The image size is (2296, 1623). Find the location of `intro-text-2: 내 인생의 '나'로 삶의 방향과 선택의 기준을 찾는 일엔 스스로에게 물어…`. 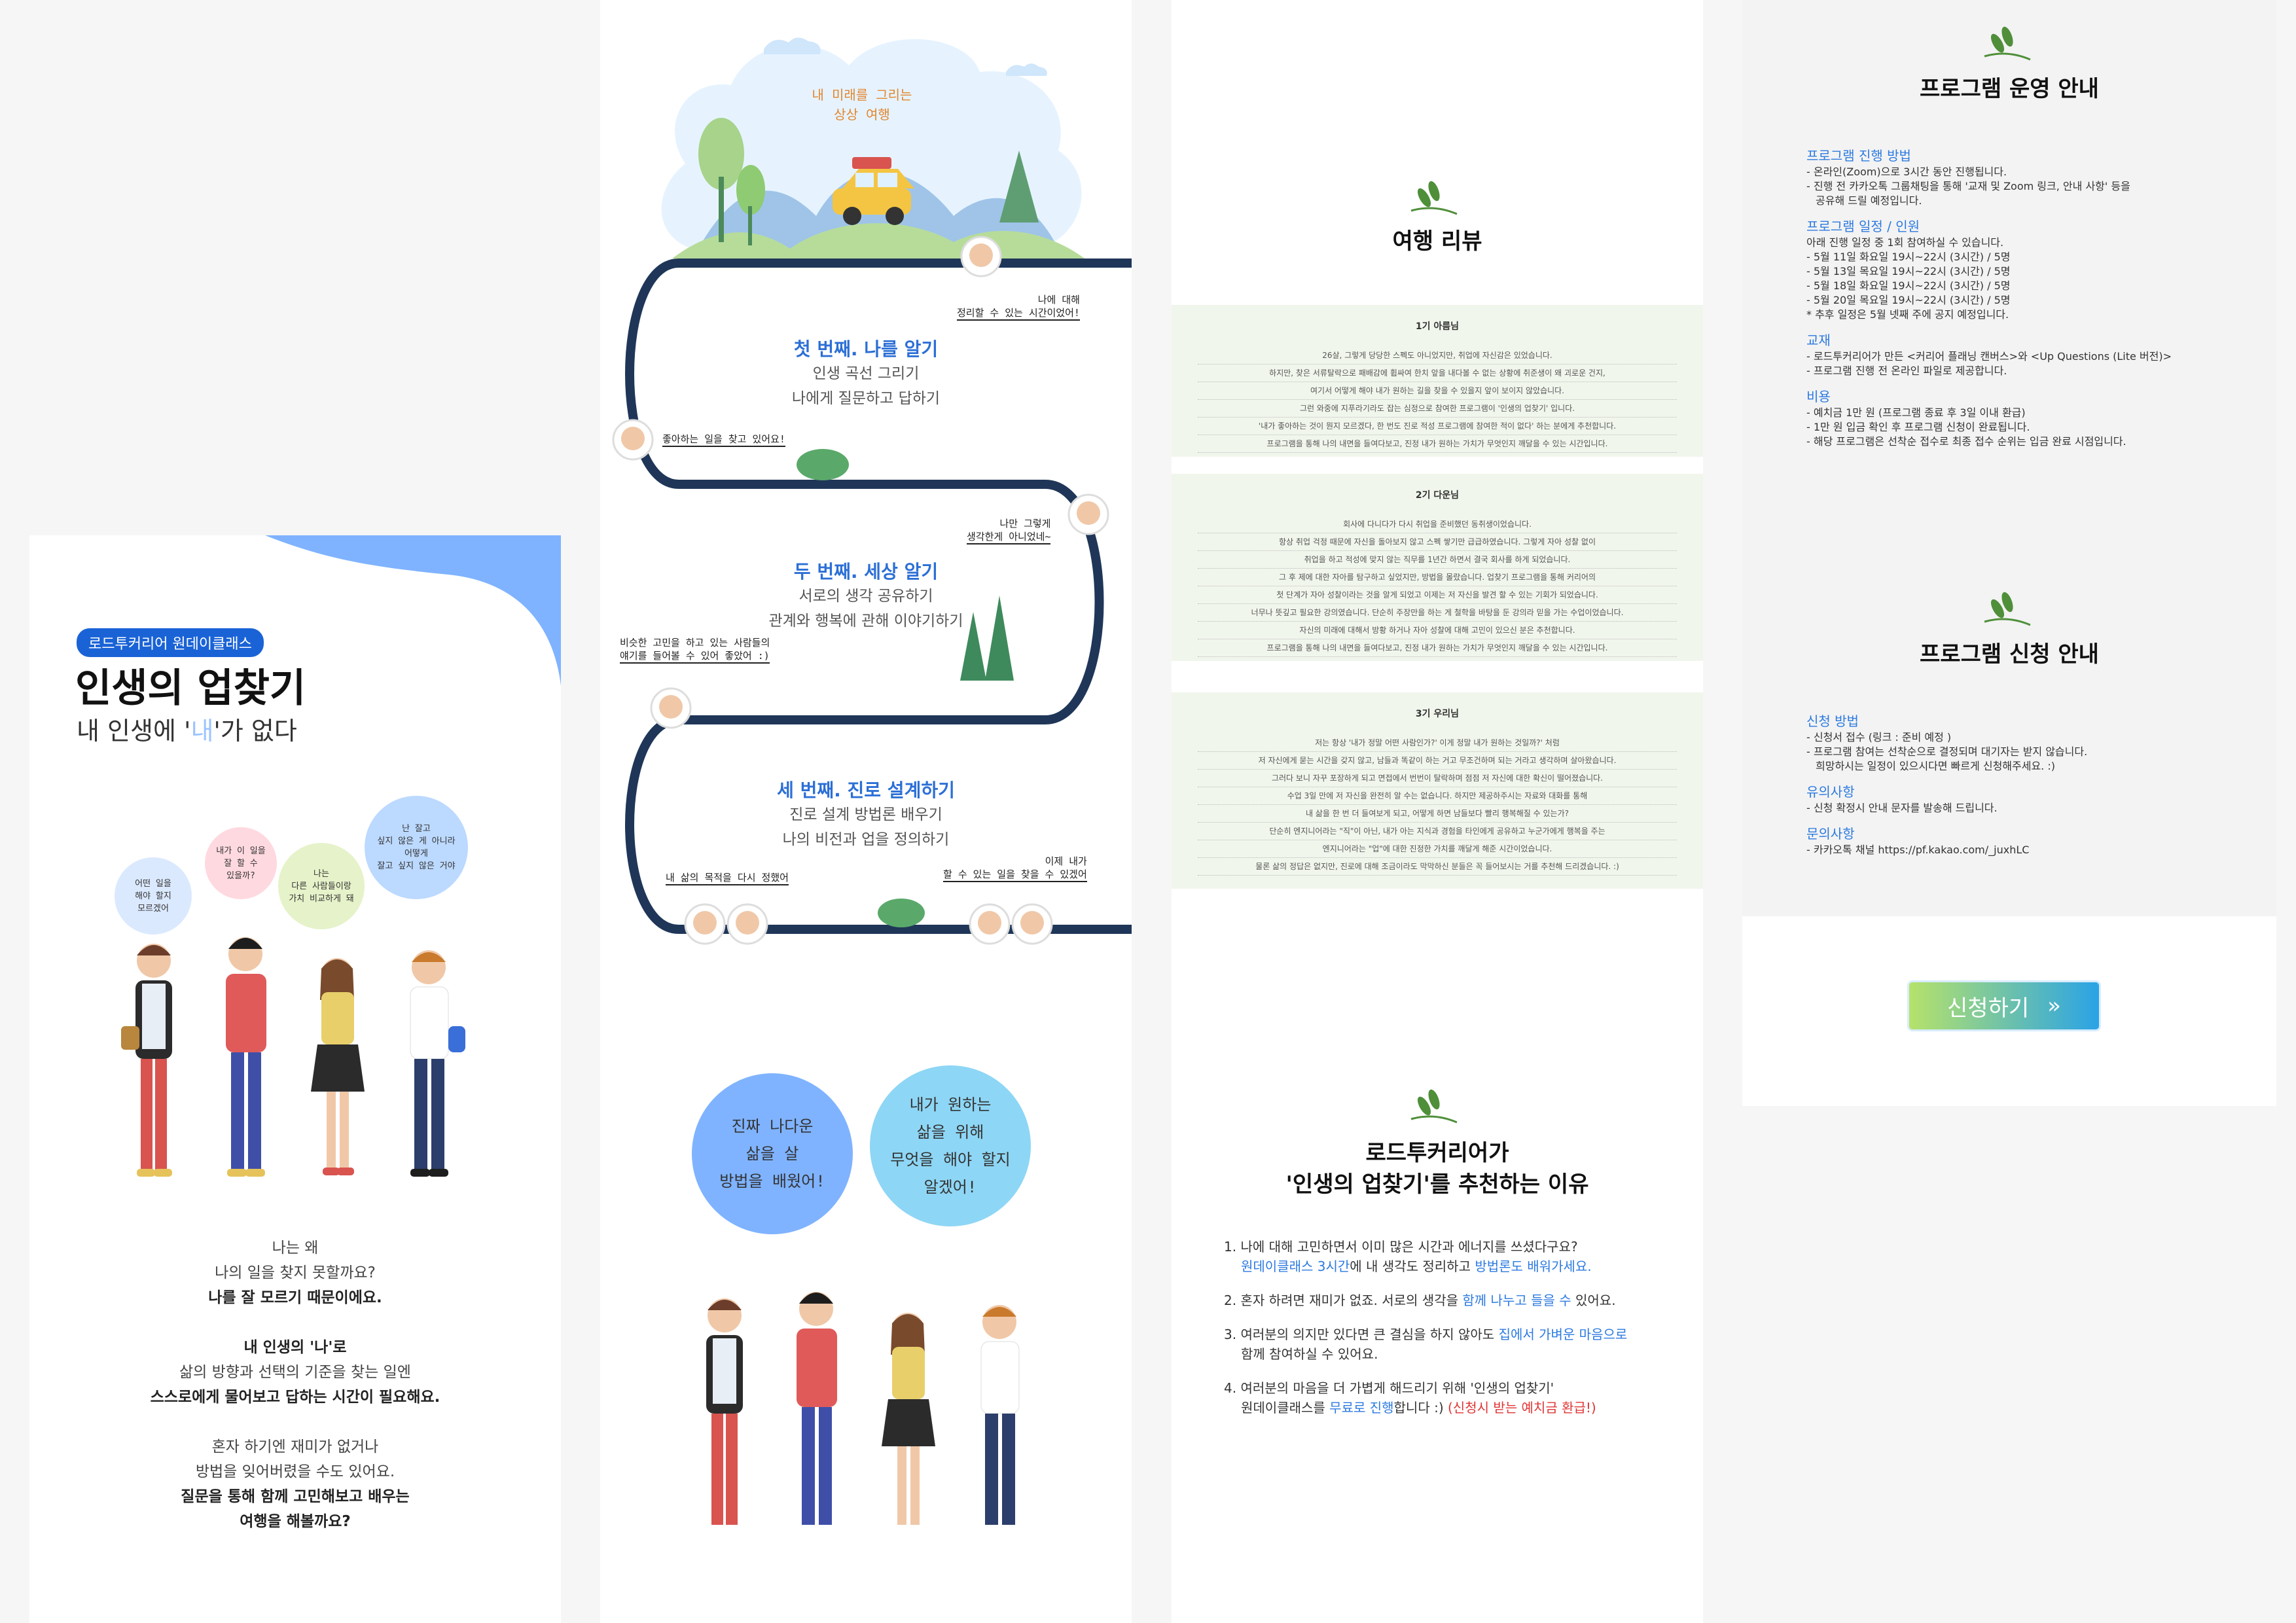

intro-text-2: 내 인생의 '나'로 삶의 방향과 선택의 기준을 찾는 일엔 스스로에게 물어… is located at coordinates (295, 1373).